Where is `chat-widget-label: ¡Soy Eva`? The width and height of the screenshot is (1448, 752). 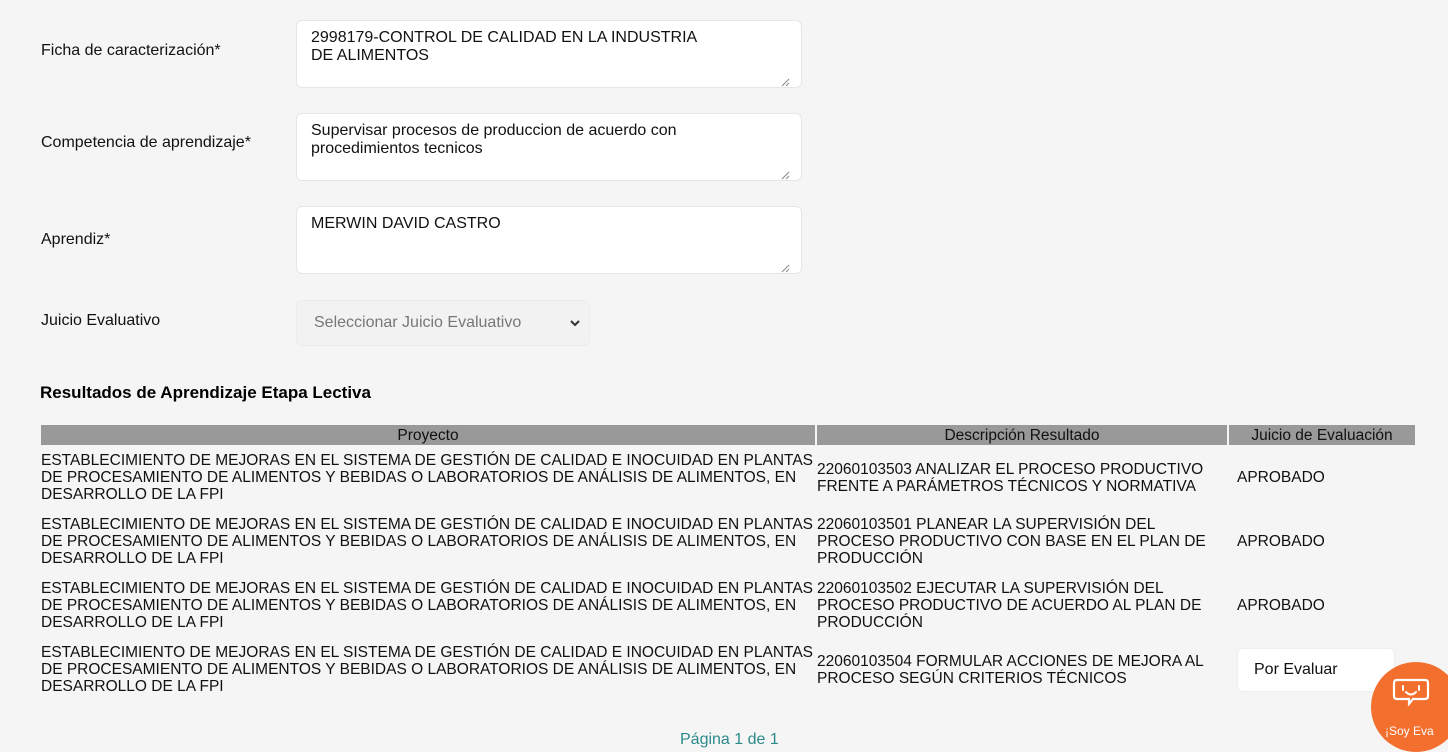
chat-widget-label: ¡Soy Eva is located at coordinates (1409, 731).